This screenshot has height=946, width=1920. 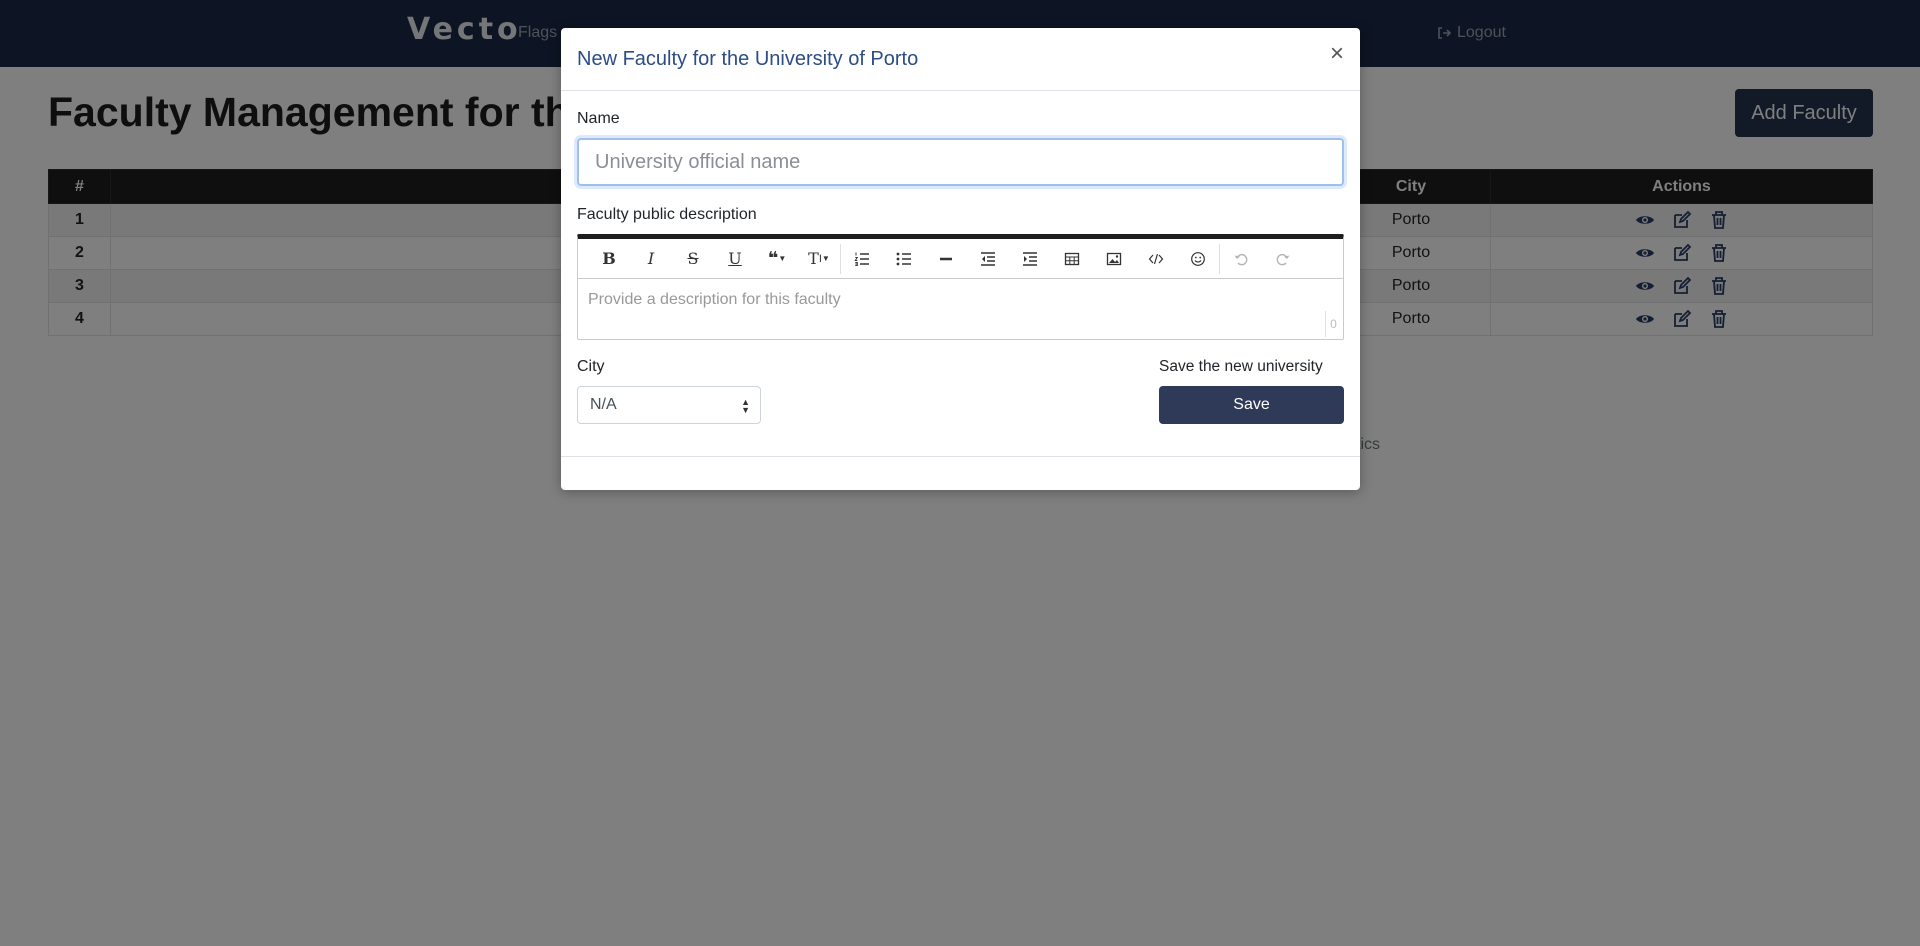 What do you see at coordinates (1198, 259) in the screenshot?
I see `emoji-icon` at bounding box center [1198, 259].